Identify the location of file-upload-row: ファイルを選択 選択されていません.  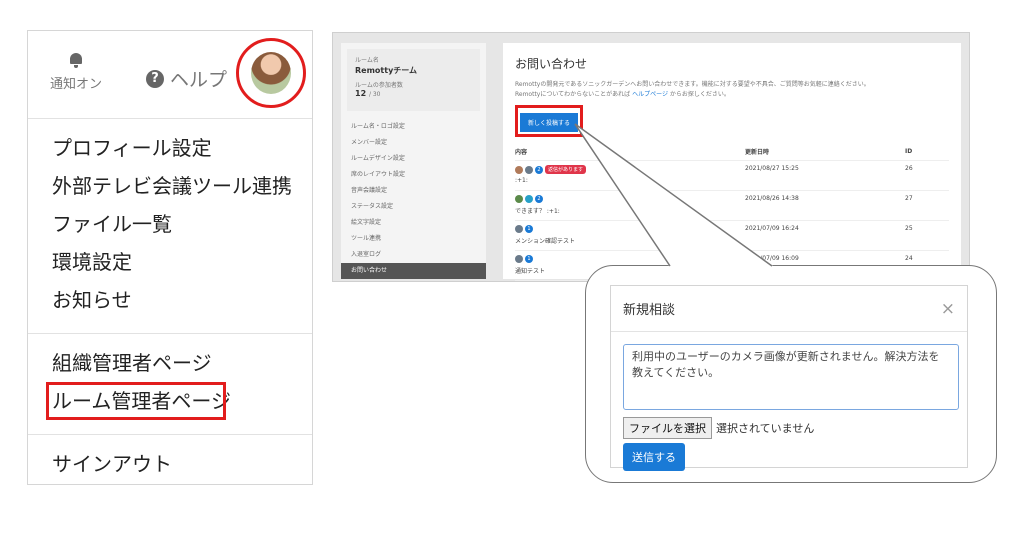
(789, 428).